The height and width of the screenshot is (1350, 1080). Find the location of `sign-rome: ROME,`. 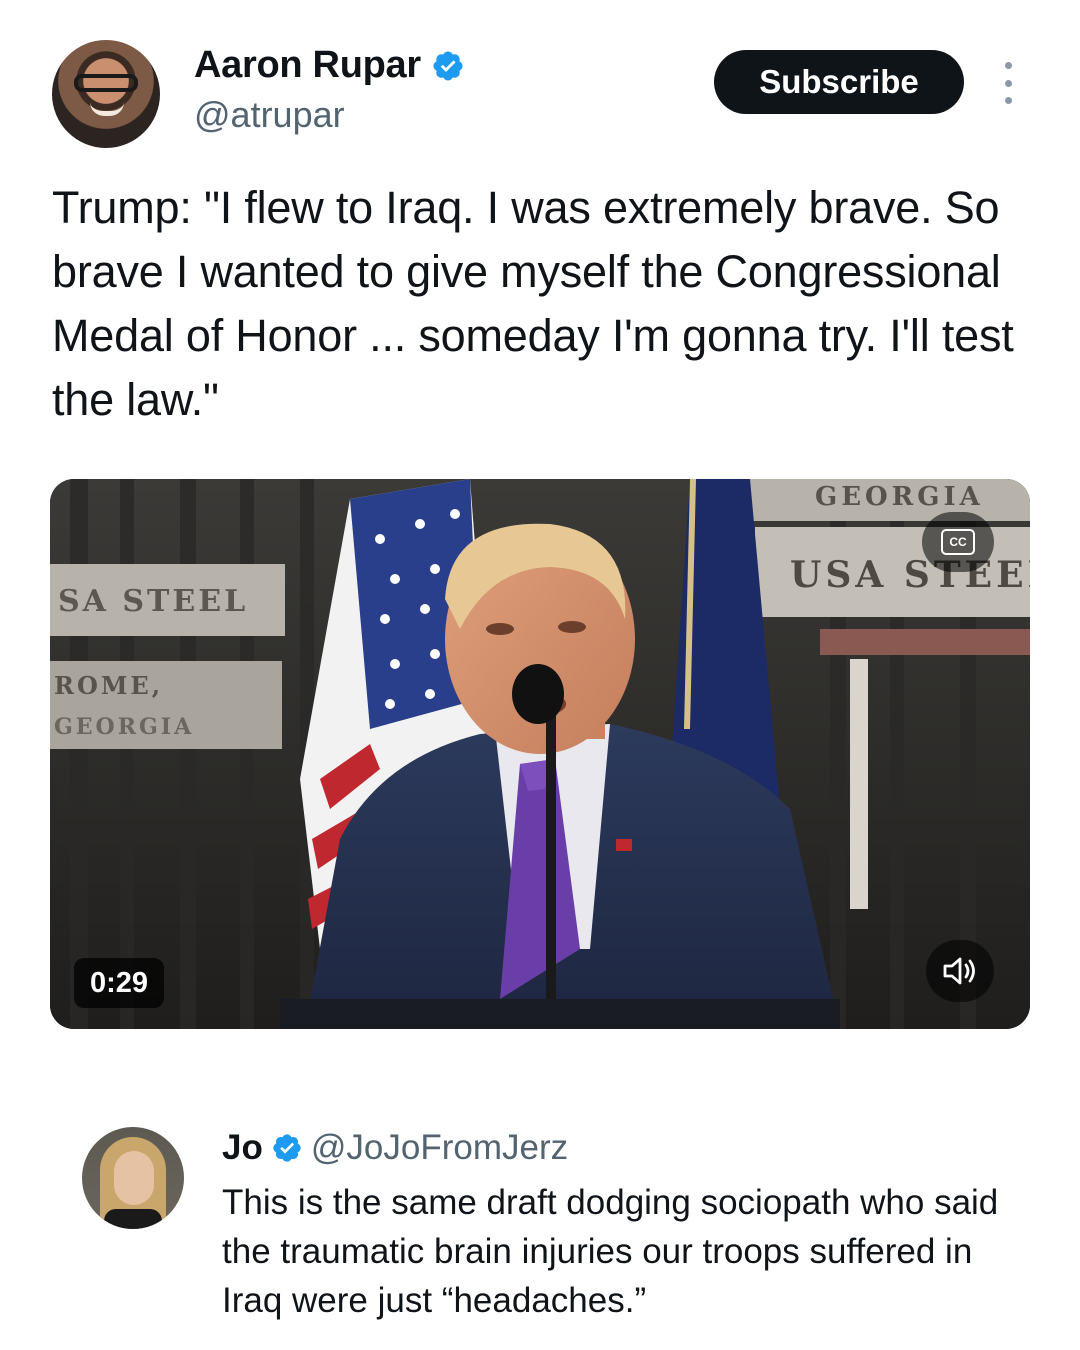

sign-rome: ROME, is located at coordinates (108, 685).